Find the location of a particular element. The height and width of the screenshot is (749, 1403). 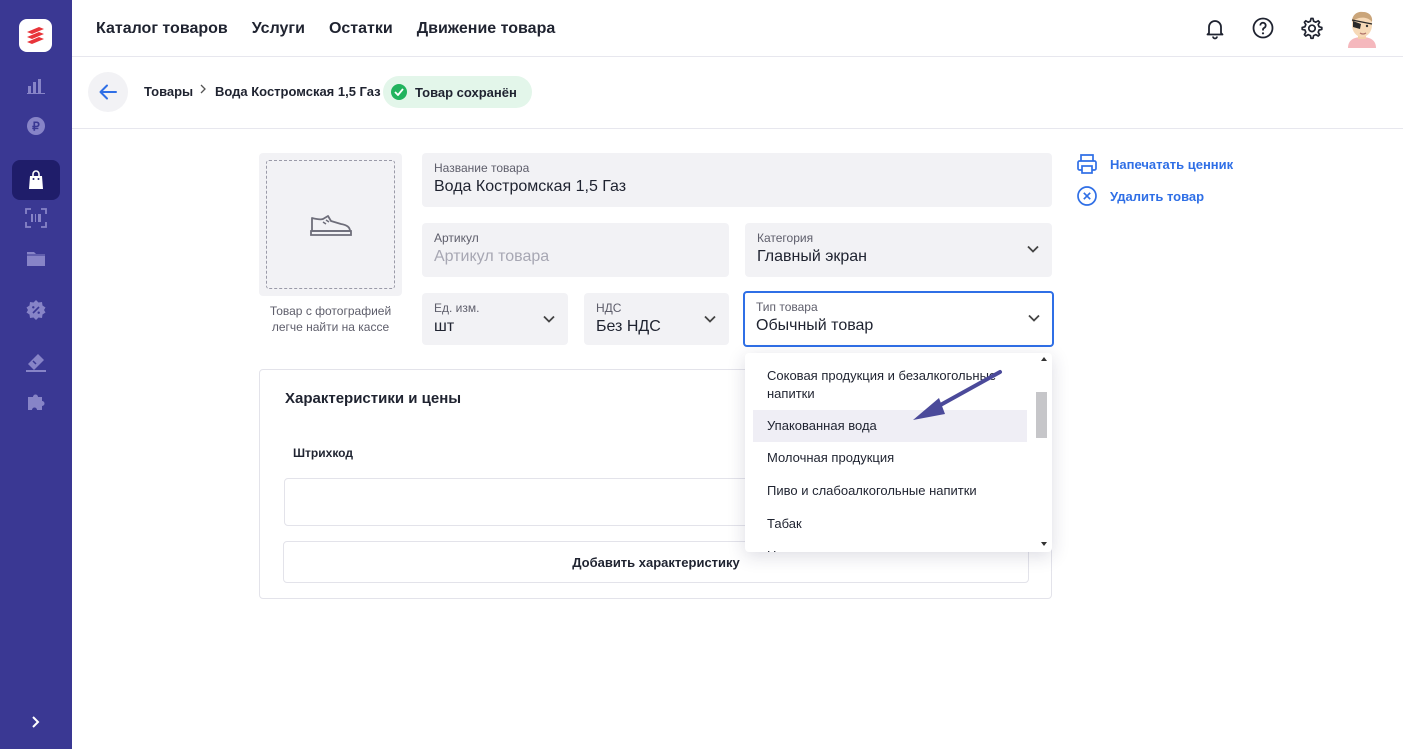

unit-label: Ед. изм. is located at coordinates (457, 308).